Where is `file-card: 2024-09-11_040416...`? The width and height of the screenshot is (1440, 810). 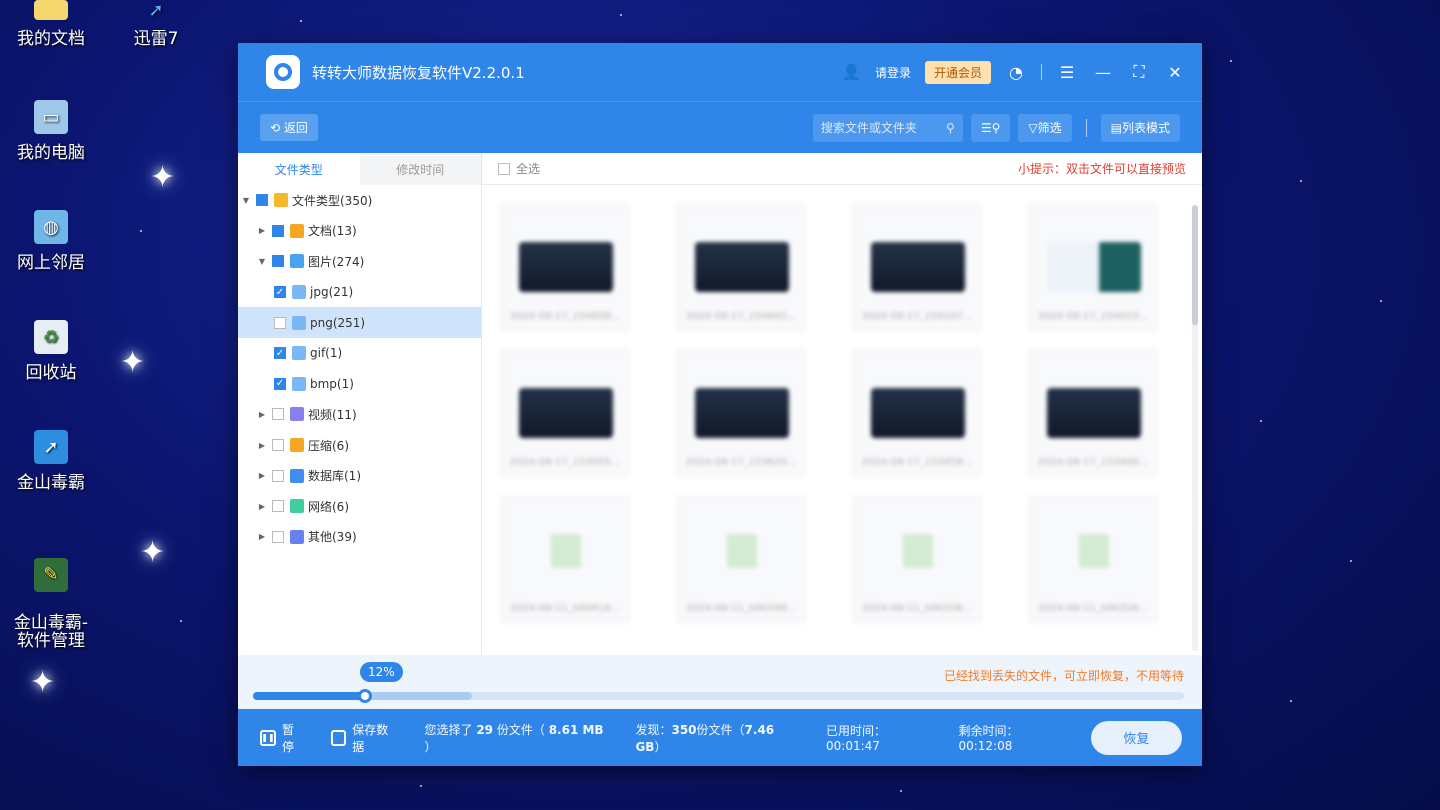
file-card: 2024-09-11_040416... is located at coordinates (565, 559).